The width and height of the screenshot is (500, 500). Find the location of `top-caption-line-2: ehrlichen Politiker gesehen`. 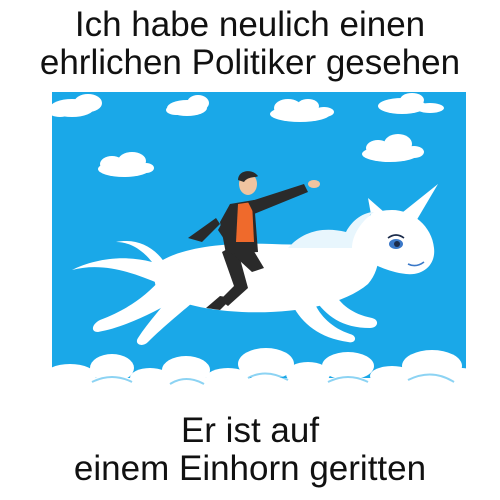

top-caption-line-2: ehrlichen Politiker gesehen is located at coordinates (250, 62).